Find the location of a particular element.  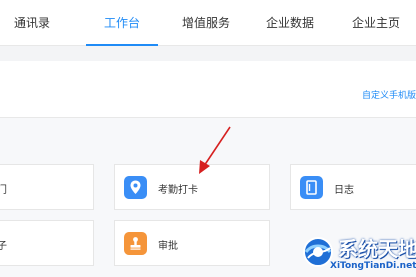

tab-enterprise-data-label: 企业数据 is located at coordinates (289, 23).